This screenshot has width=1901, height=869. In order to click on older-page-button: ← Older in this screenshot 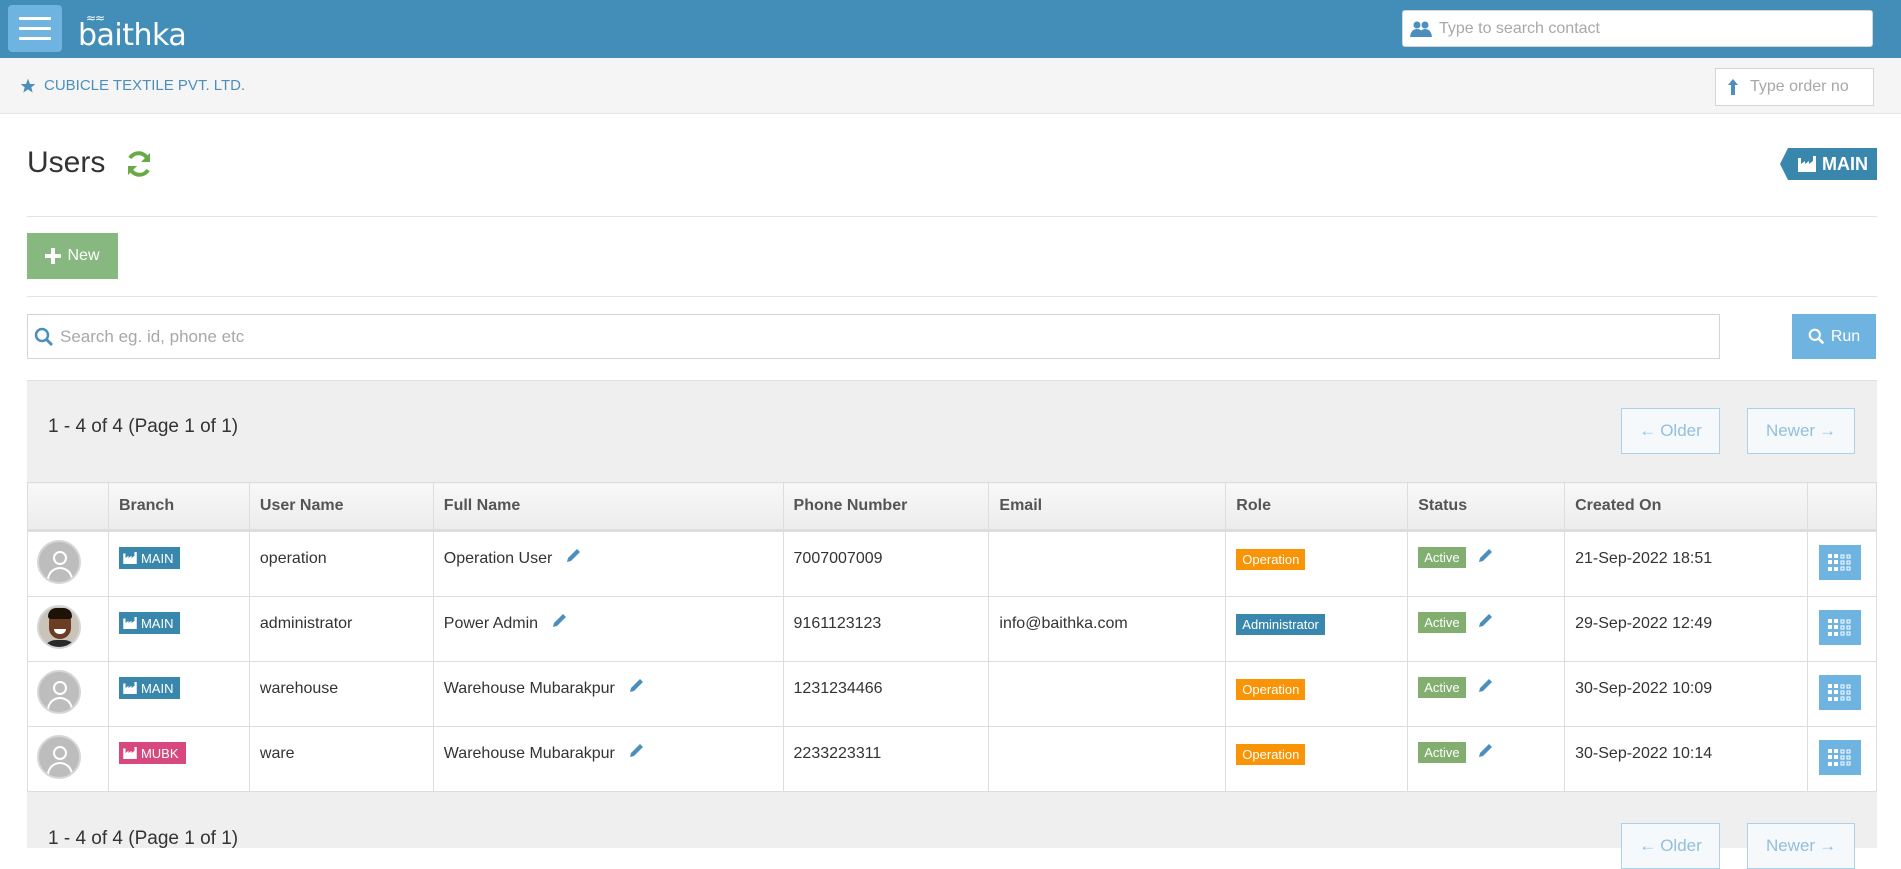, I will do `click(1670, 431)`.